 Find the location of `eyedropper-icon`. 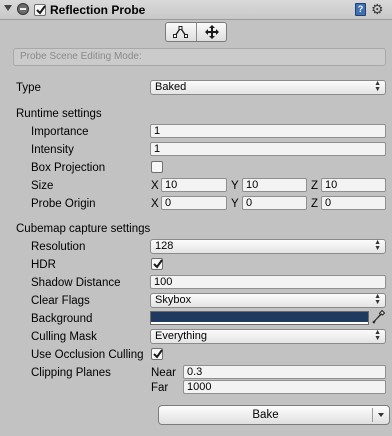

eyedropper-icon is located at coordinates (379, 317).